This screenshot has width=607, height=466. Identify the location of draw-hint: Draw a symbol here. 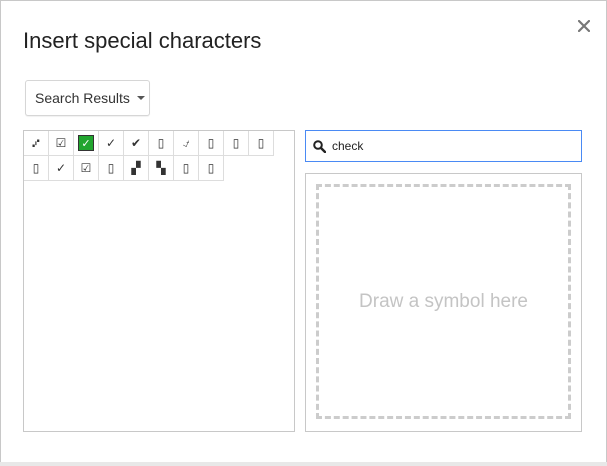
(443, 301).